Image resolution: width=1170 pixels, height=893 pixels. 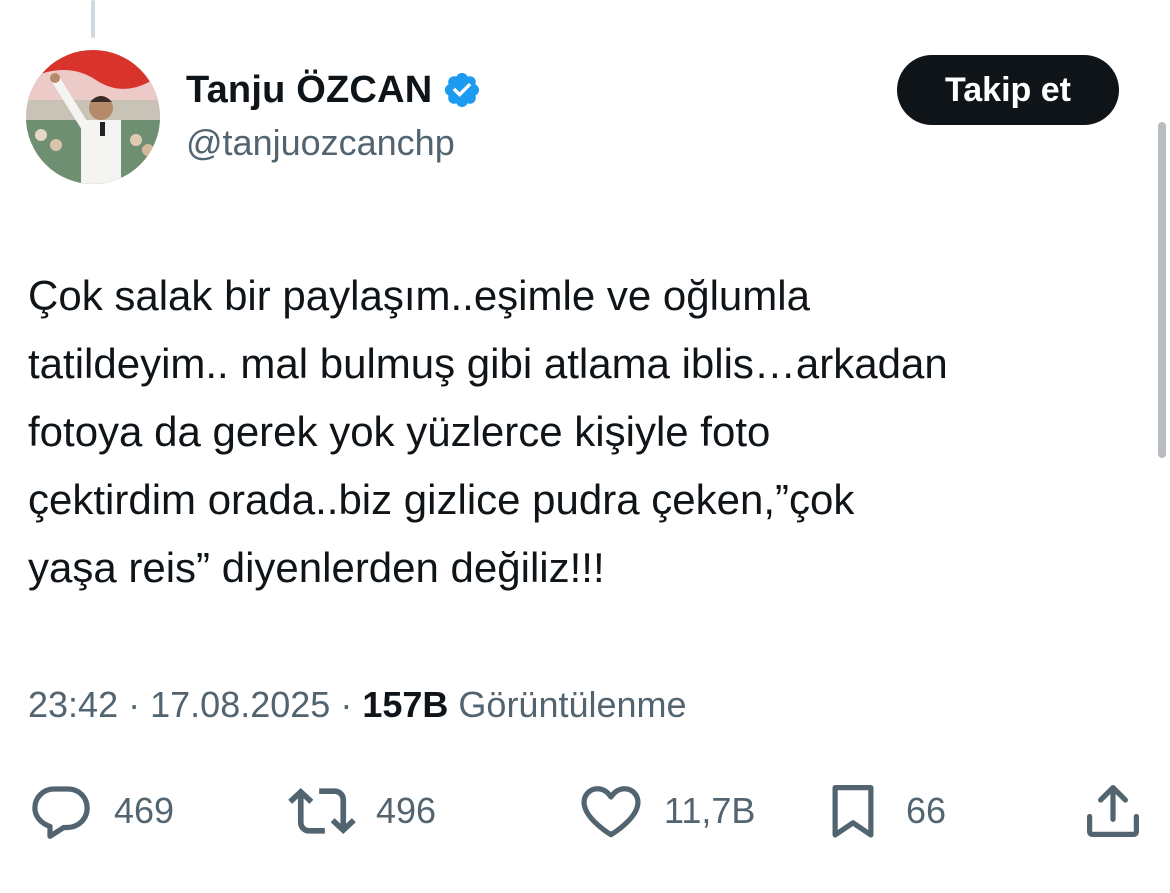 I want to click on profile-photo-icon, so click(x=93, y=117).